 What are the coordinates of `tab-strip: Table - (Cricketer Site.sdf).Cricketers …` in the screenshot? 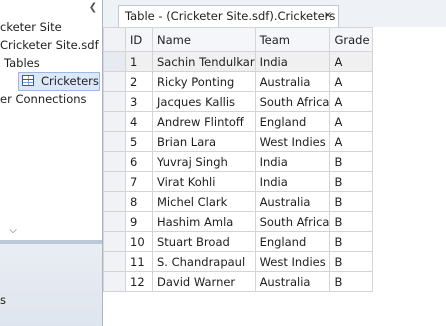 It's located at (274, 13).